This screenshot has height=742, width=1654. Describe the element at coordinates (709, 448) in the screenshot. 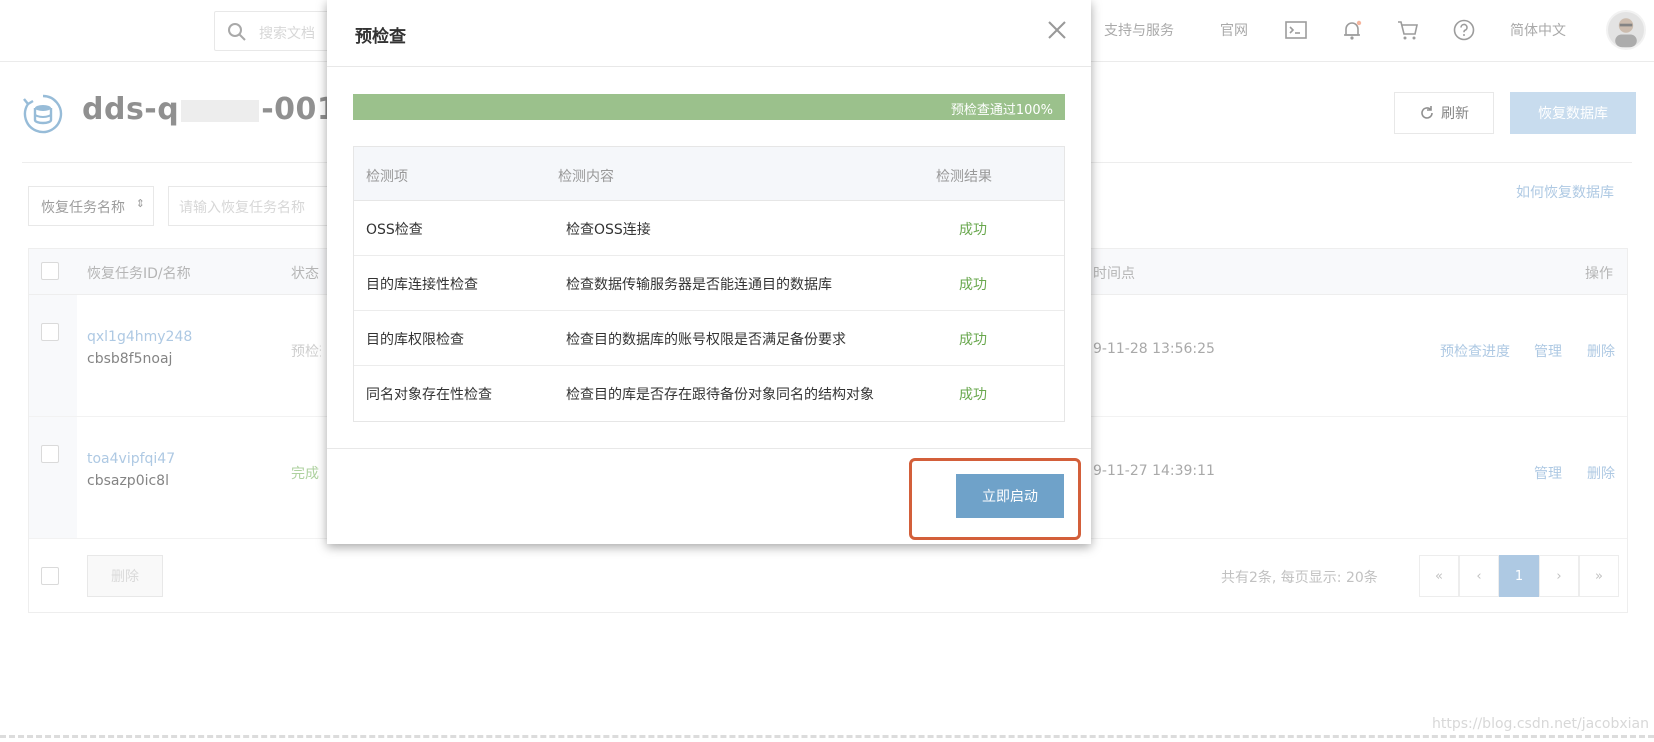

I see `dialog-footer-divider` at that location.